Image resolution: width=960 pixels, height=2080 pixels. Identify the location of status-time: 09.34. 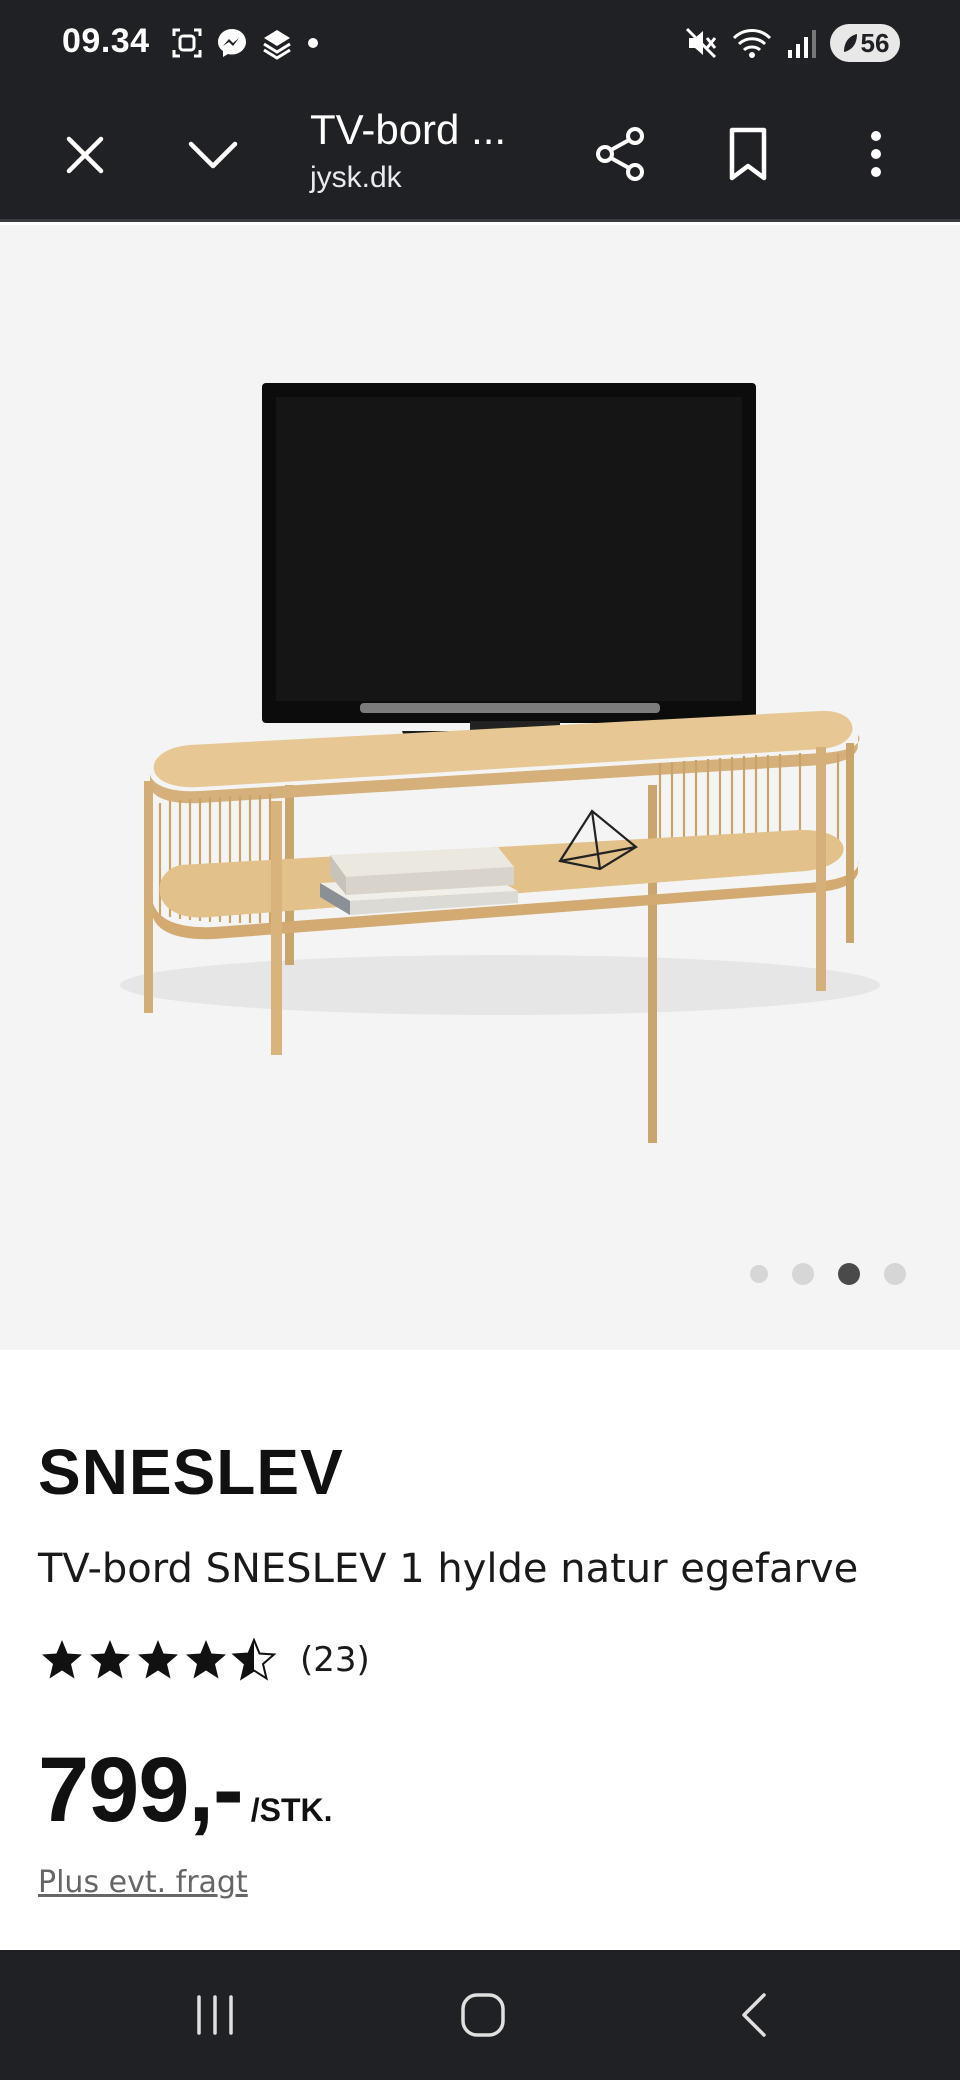
(106, 41).